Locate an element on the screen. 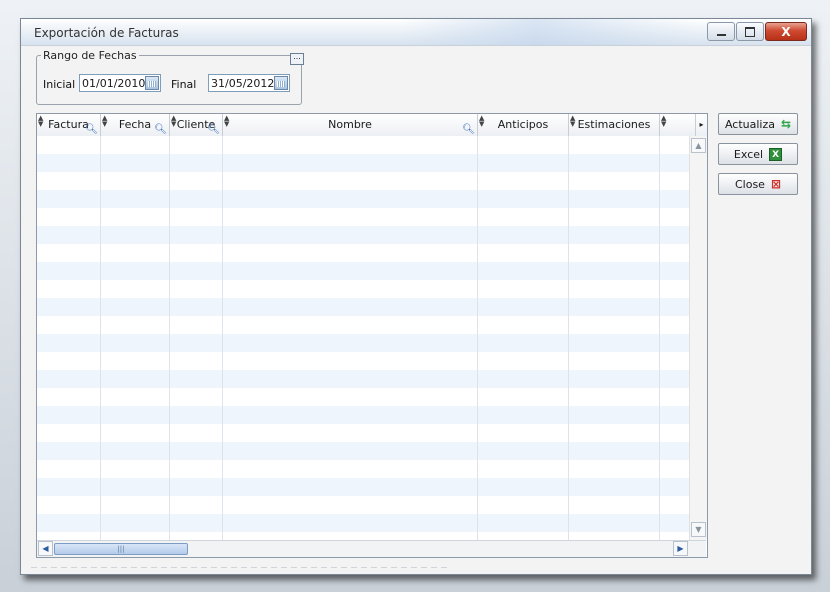 The width and height of the screenshot is (830, 592). refresh-button-label: Actualiza is located at coordinates (749, 124).